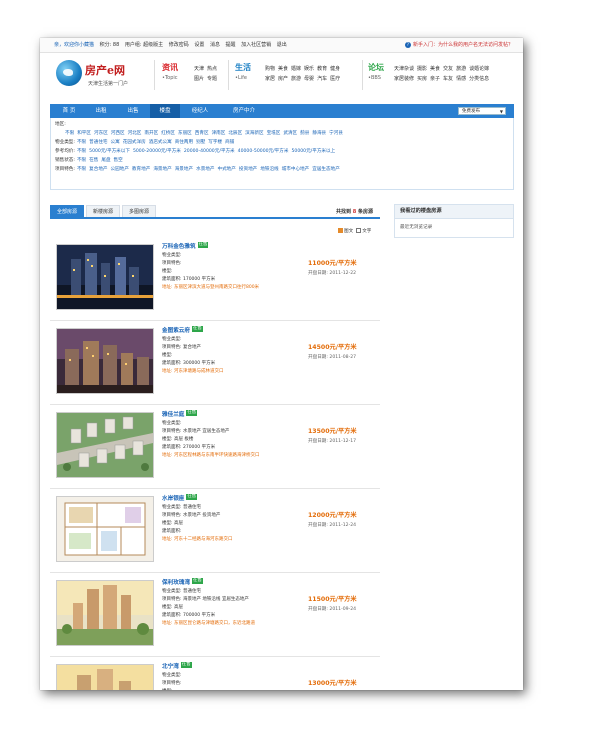 The height and width of the screenshot is (750, 600). I want to click on filter-option: 教育地产, so click(141, 169).